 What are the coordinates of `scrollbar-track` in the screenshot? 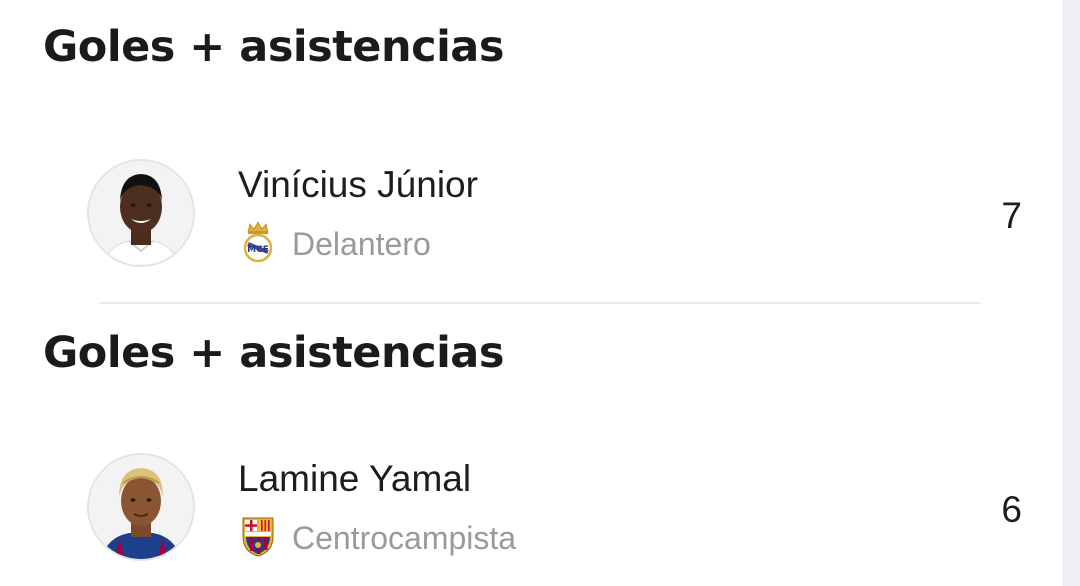 It's located at (1071, 293).